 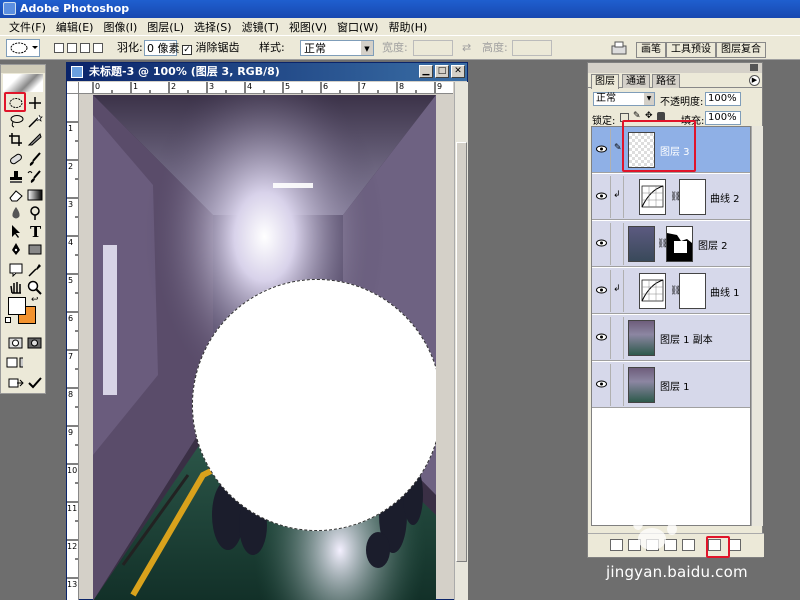 What do you see at coordinates (666, 81) in the screenshot?
I see `tab-paths: 路径` at bounding box center [666, 81].